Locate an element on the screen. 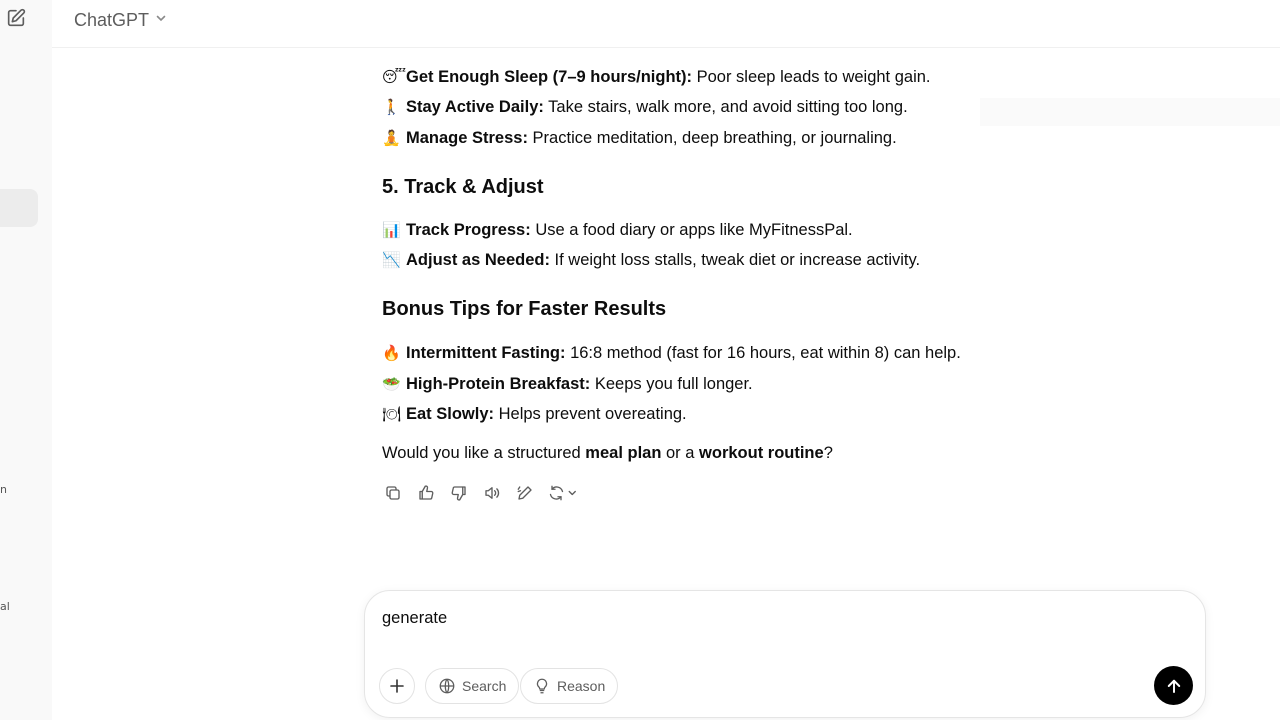  plate-icon: 🍽 is located at coordinates (392, 414).